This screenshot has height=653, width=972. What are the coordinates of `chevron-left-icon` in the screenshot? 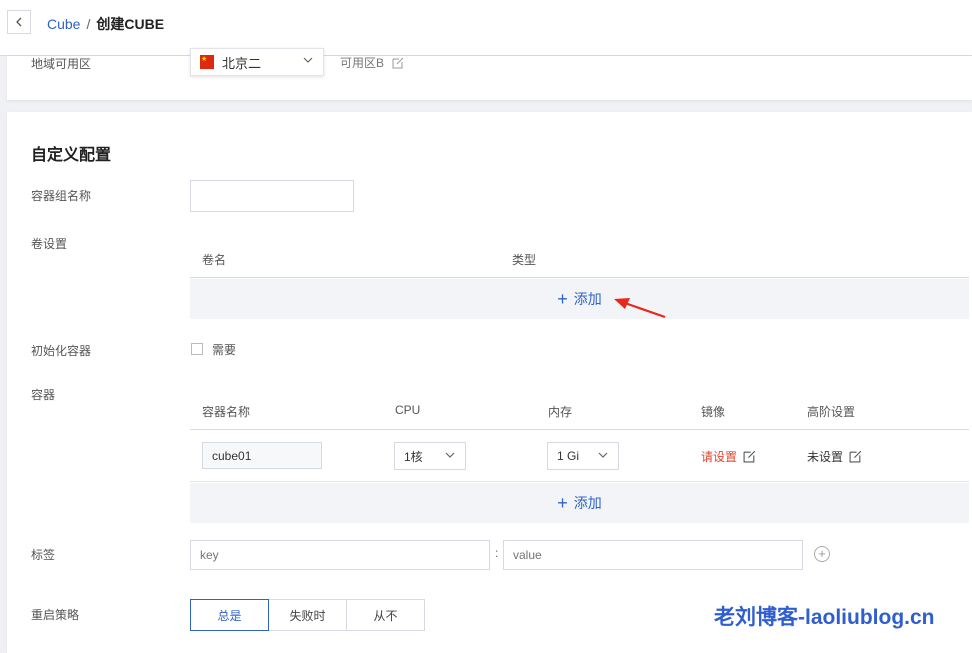 It's located at (19, 22).